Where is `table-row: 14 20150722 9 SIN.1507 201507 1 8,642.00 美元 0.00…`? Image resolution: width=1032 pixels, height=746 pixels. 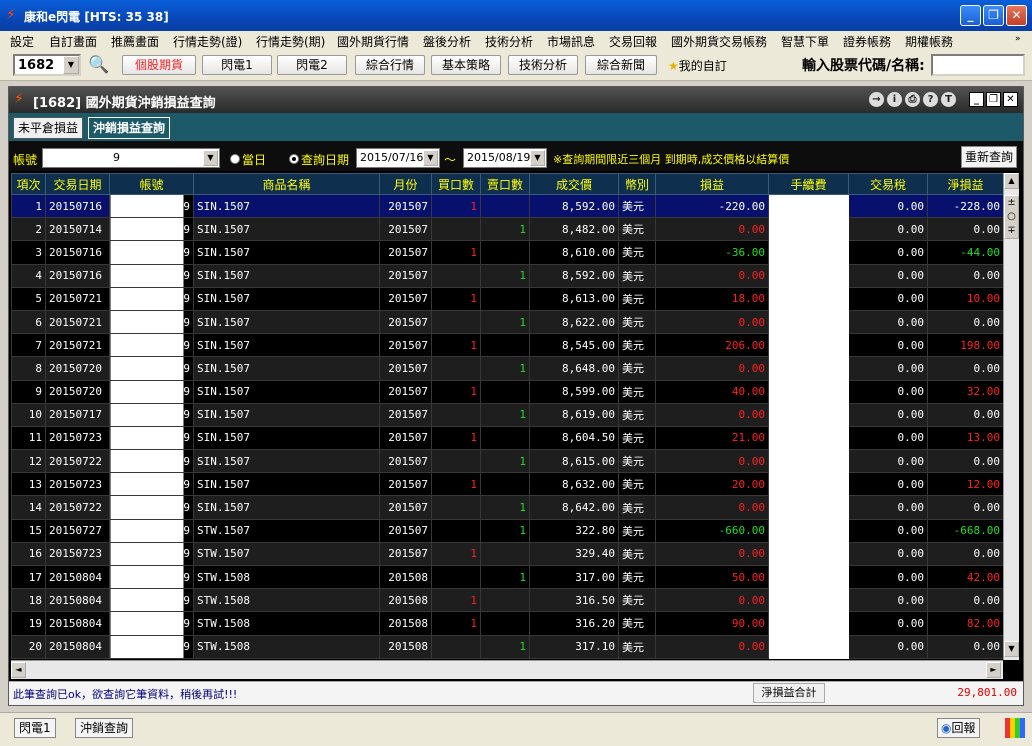 table-row: 14 20150722 9 SIN.1507 201507 1 8,642.00 美元 0.00… is located at coordinates (507, 507).